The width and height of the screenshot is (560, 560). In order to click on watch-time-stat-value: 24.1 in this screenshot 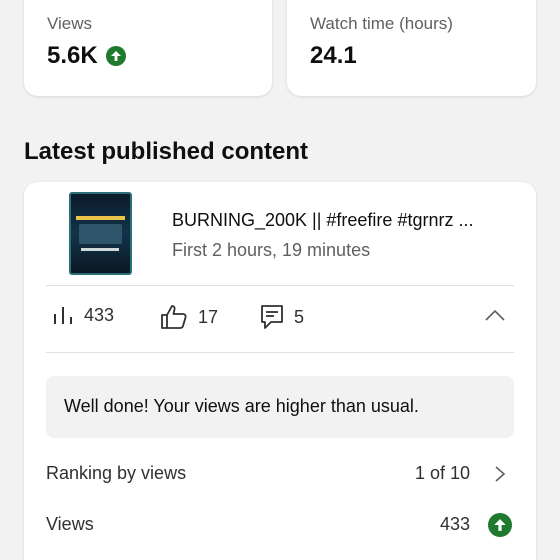, I will do `click(333, 55)`.